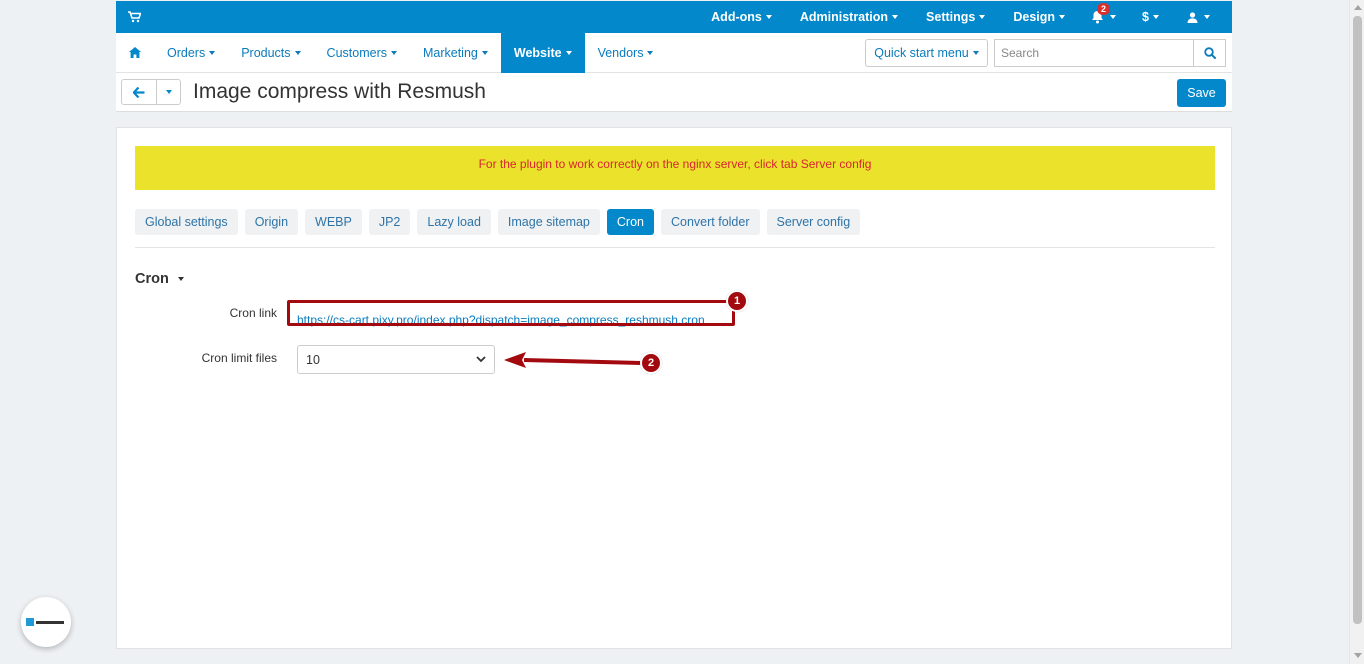  What do you see at coordinates (1358, 655) in the screenshot?
I see `scroll-down-icon` at bounding box center [1358, 655].